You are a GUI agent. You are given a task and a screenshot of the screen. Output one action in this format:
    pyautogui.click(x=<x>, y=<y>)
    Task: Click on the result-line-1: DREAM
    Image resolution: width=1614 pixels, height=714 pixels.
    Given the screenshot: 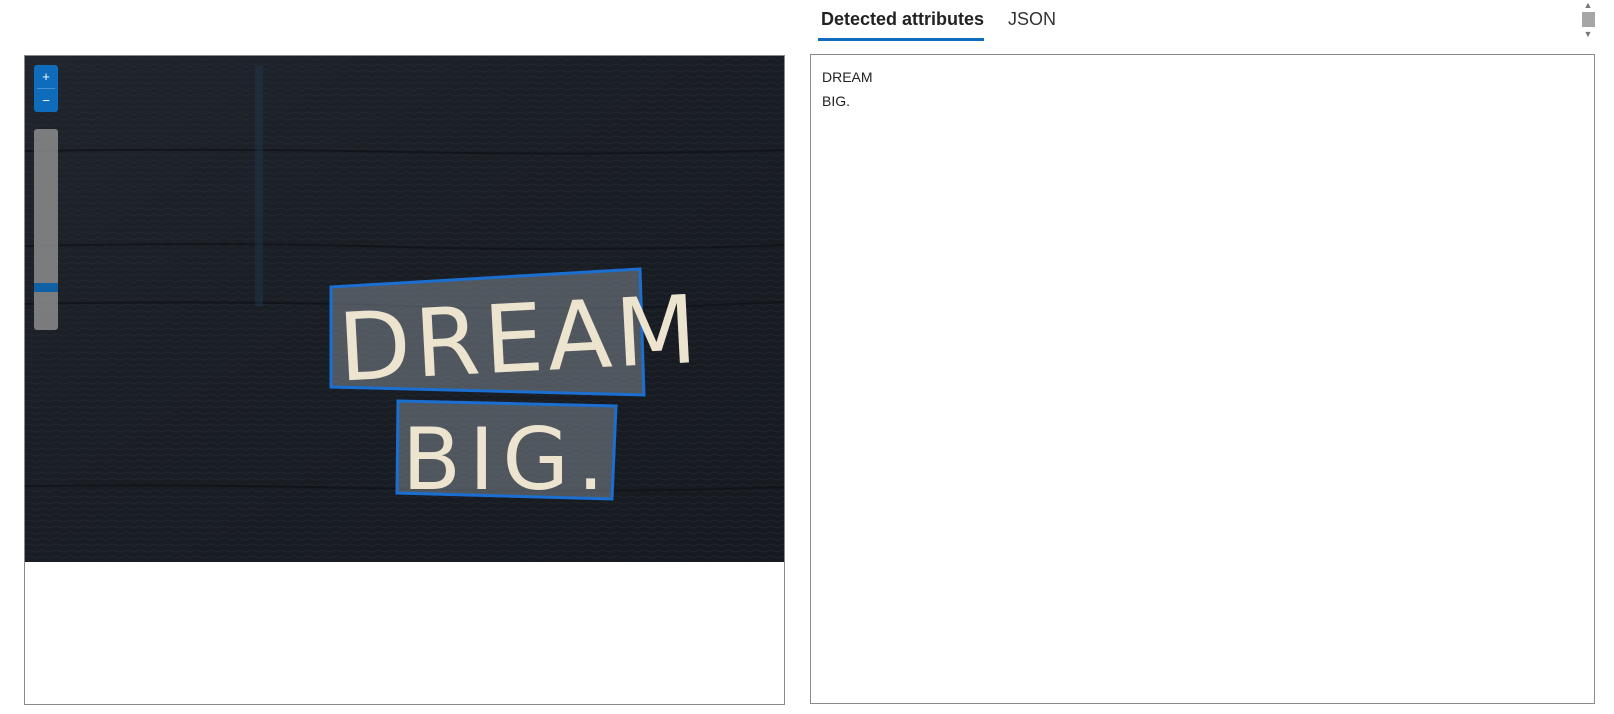 What is the action you would take?
    pyautogui.click(x=847, y=77)
    